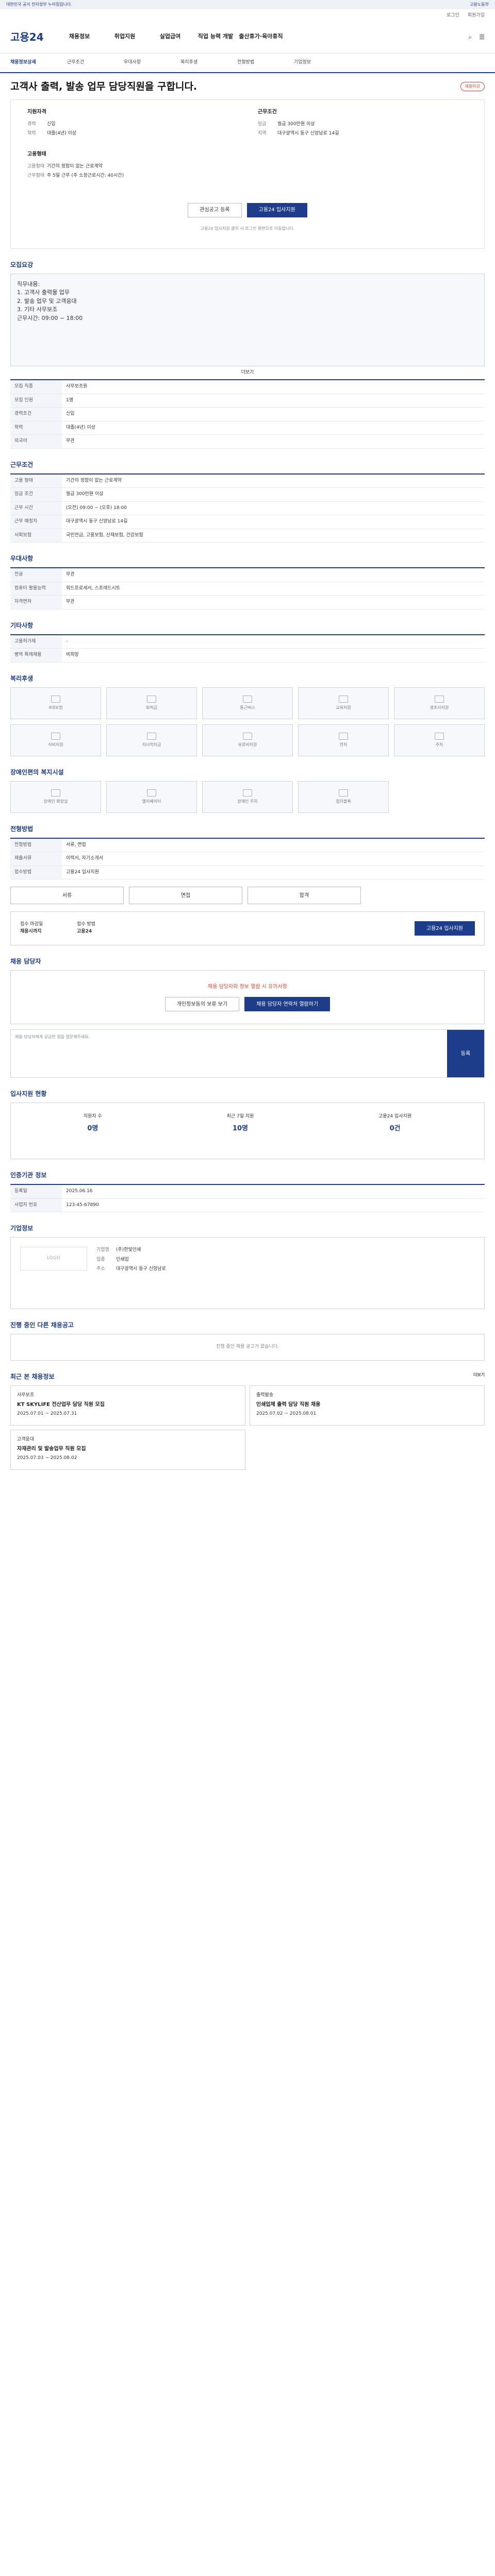  What do you see at coordinates (36, 428) in the screenshot?
I see `cell-label: 학력` at bounding box center [36, 428].